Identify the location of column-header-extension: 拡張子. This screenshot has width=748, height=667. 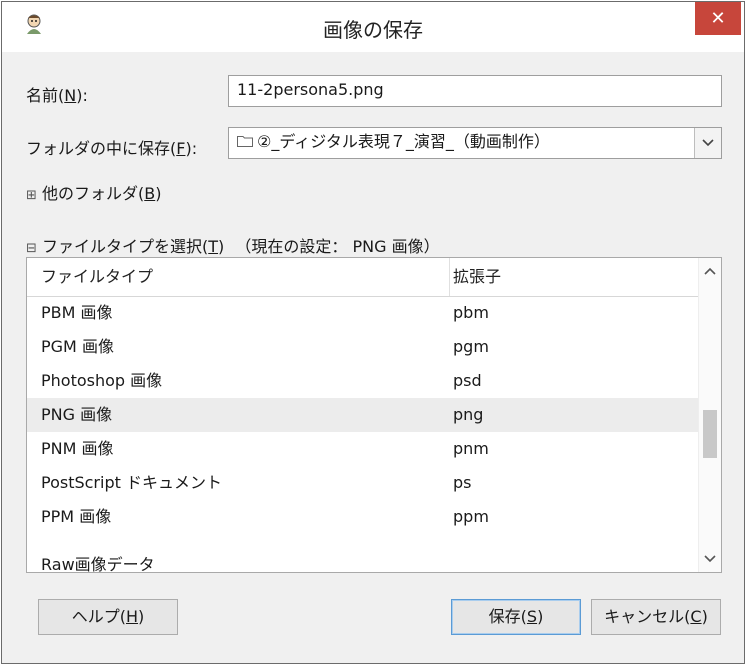
(477, 277).